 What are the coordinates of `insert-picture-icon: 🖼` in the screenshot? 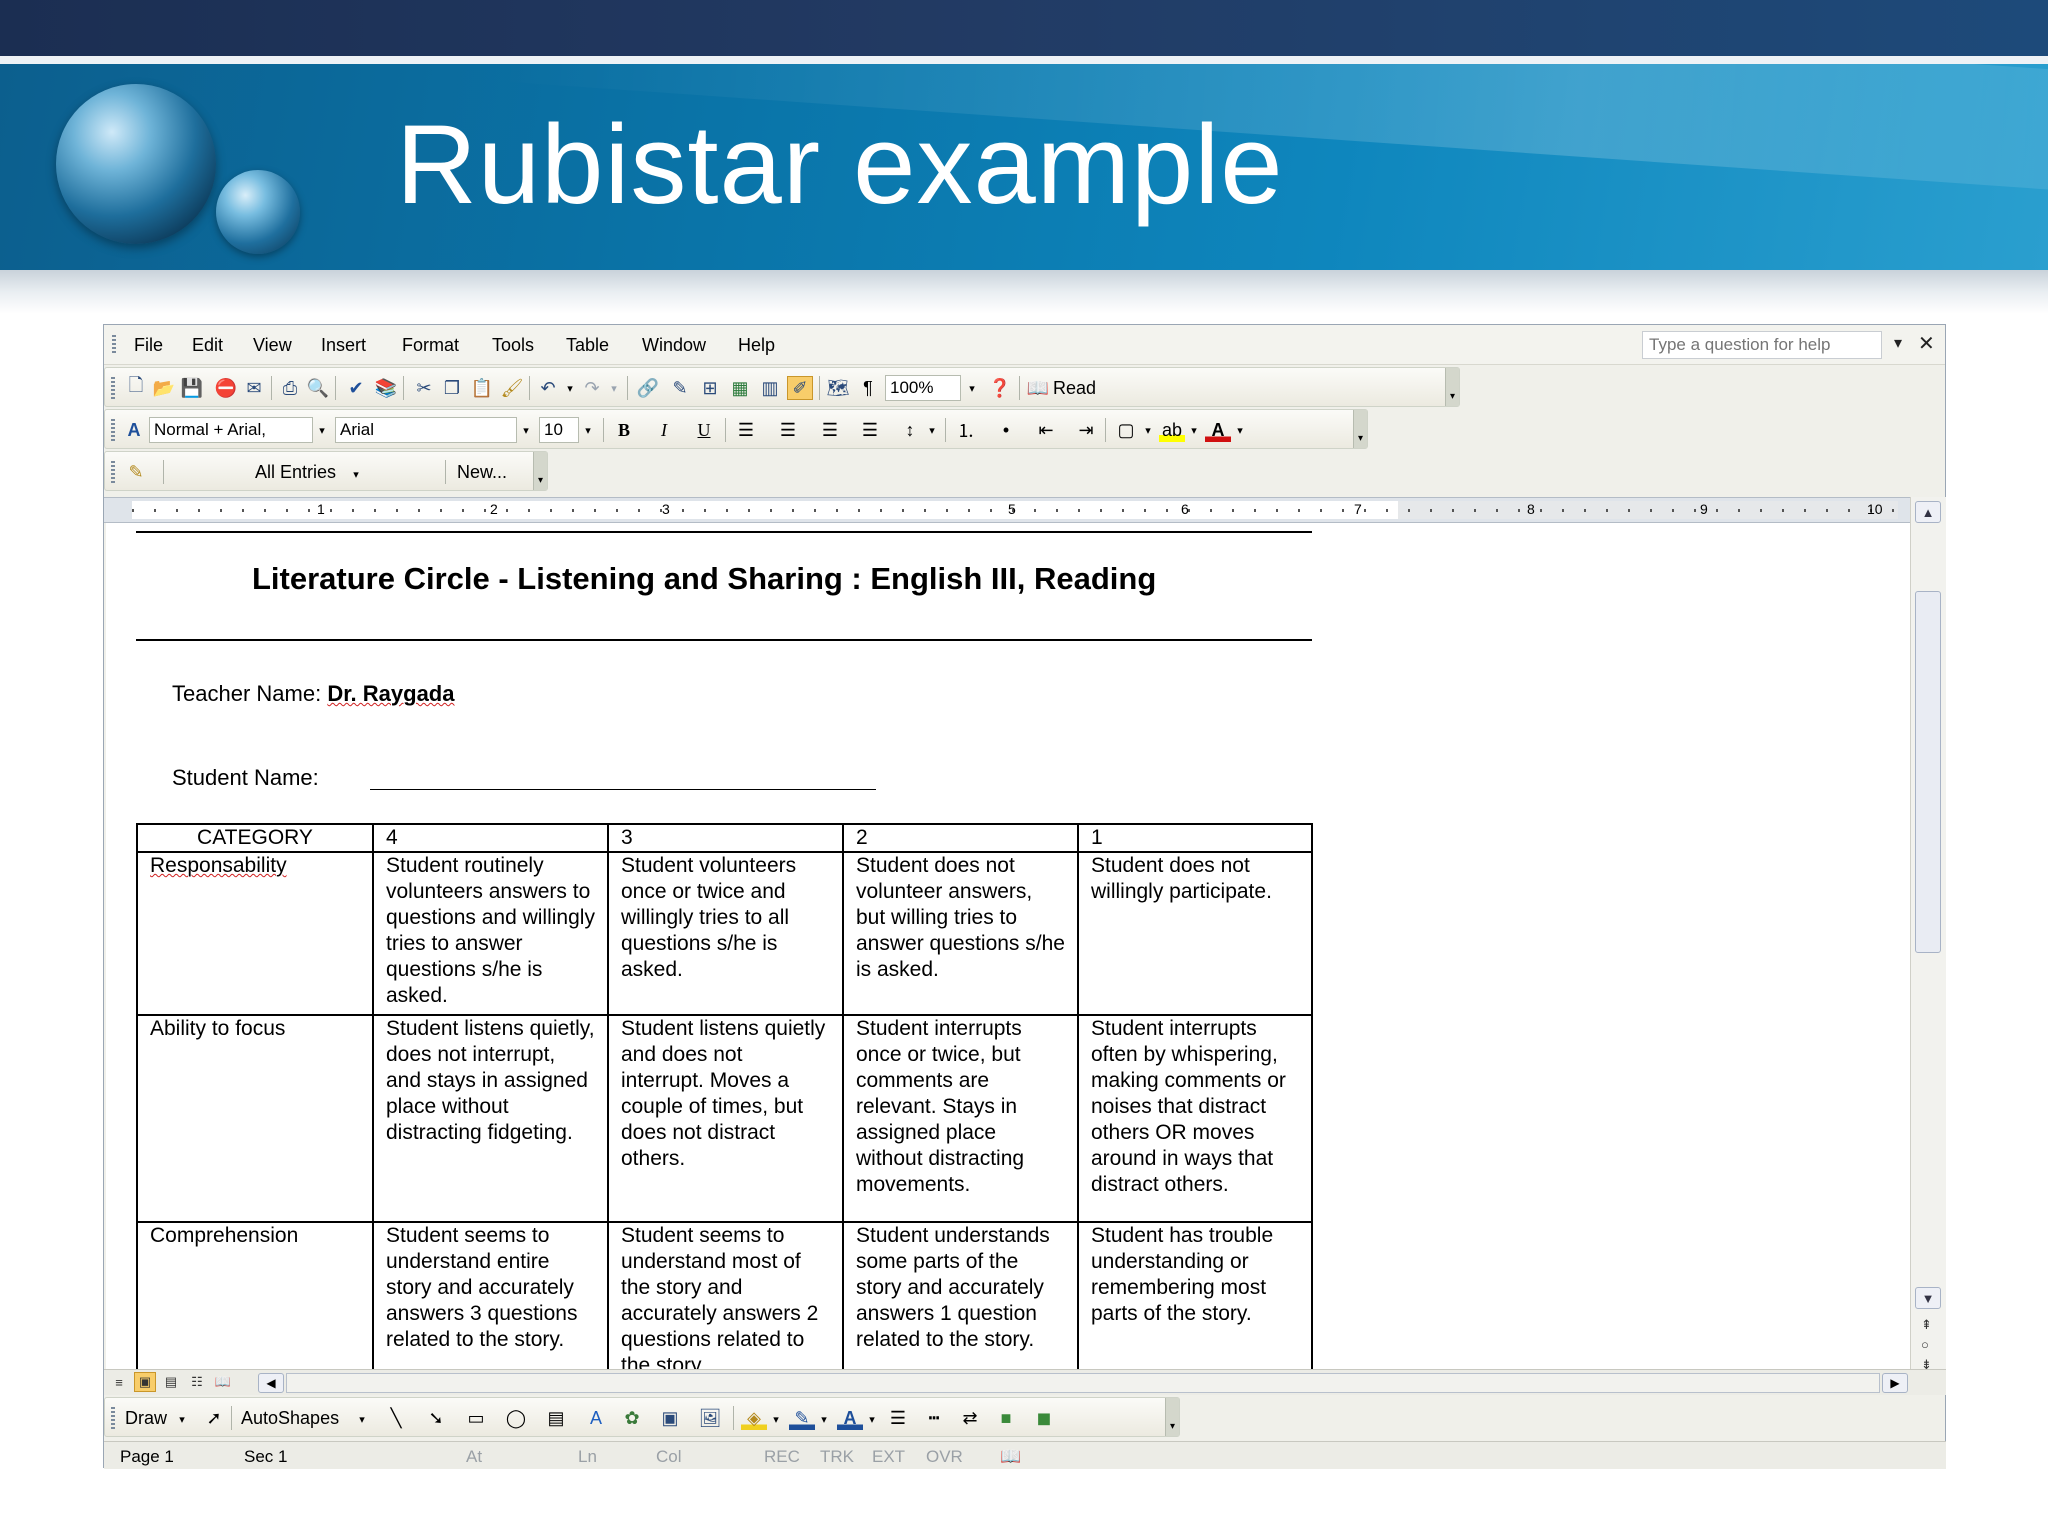 It's located at (710, 1418).